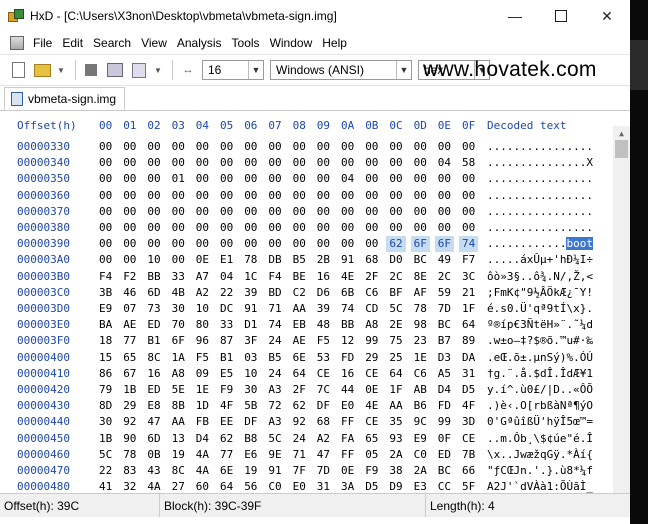 The image size is (648, 524). Describe the element at coordinates (444, 439) in the screenshot. I see `byte-cell: 0F` at that location.